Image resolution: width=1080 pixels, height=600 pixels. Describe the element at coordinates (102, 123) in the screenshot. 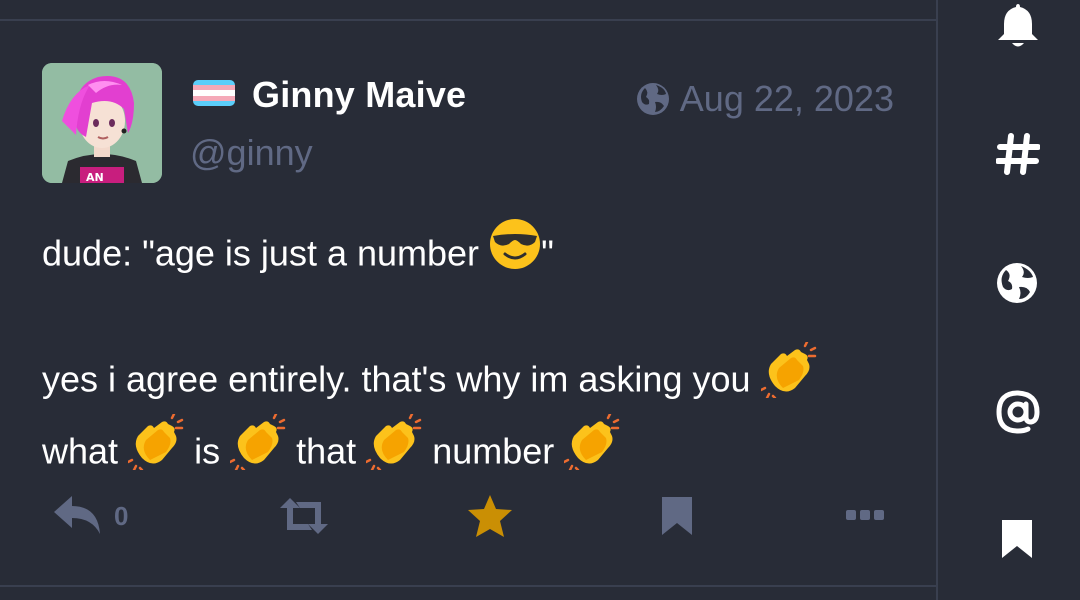

I see `avatar: AN` at that location.